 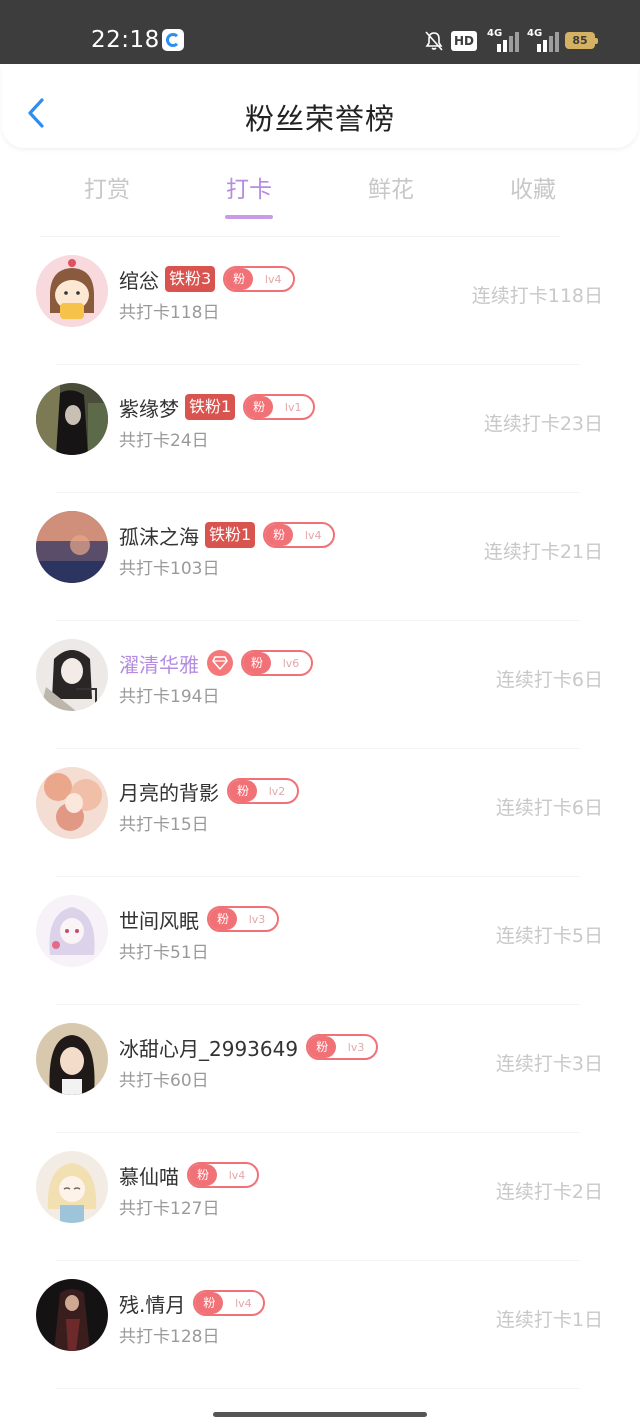 What do you see at coordinates (320, 1414) in the screenshot?
I see `home-indicator` at bounding box center [320, 1414].